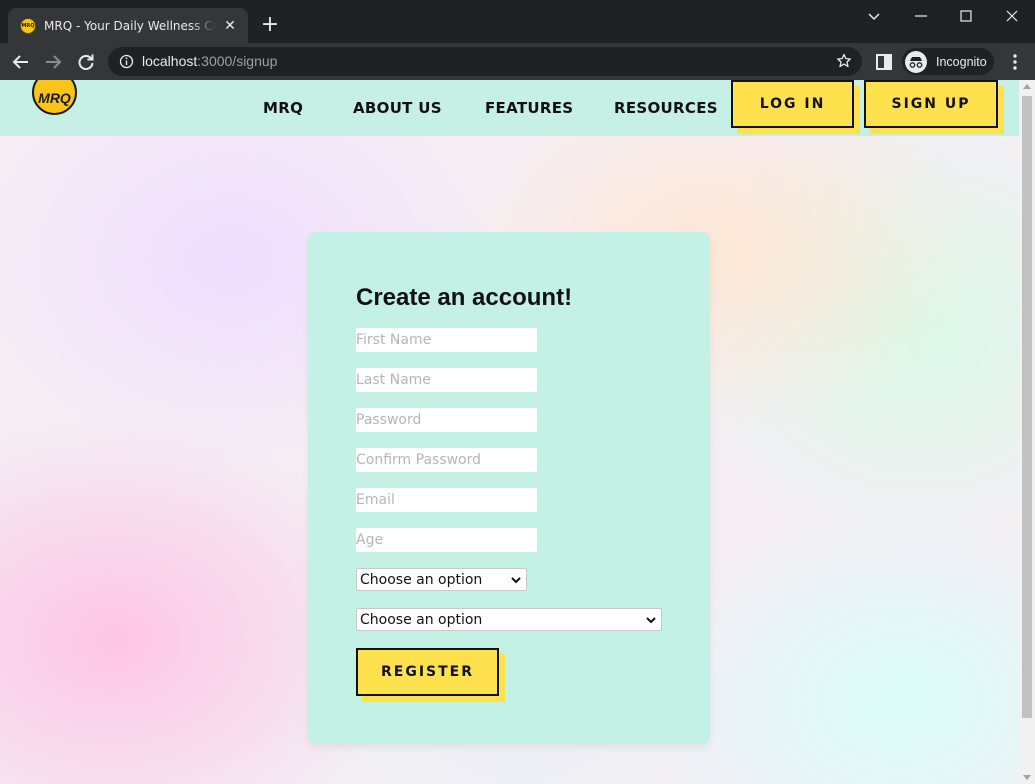 The image size is (1035, 784). I want to click on tab-search-chevron-icon, so click(874, 16).